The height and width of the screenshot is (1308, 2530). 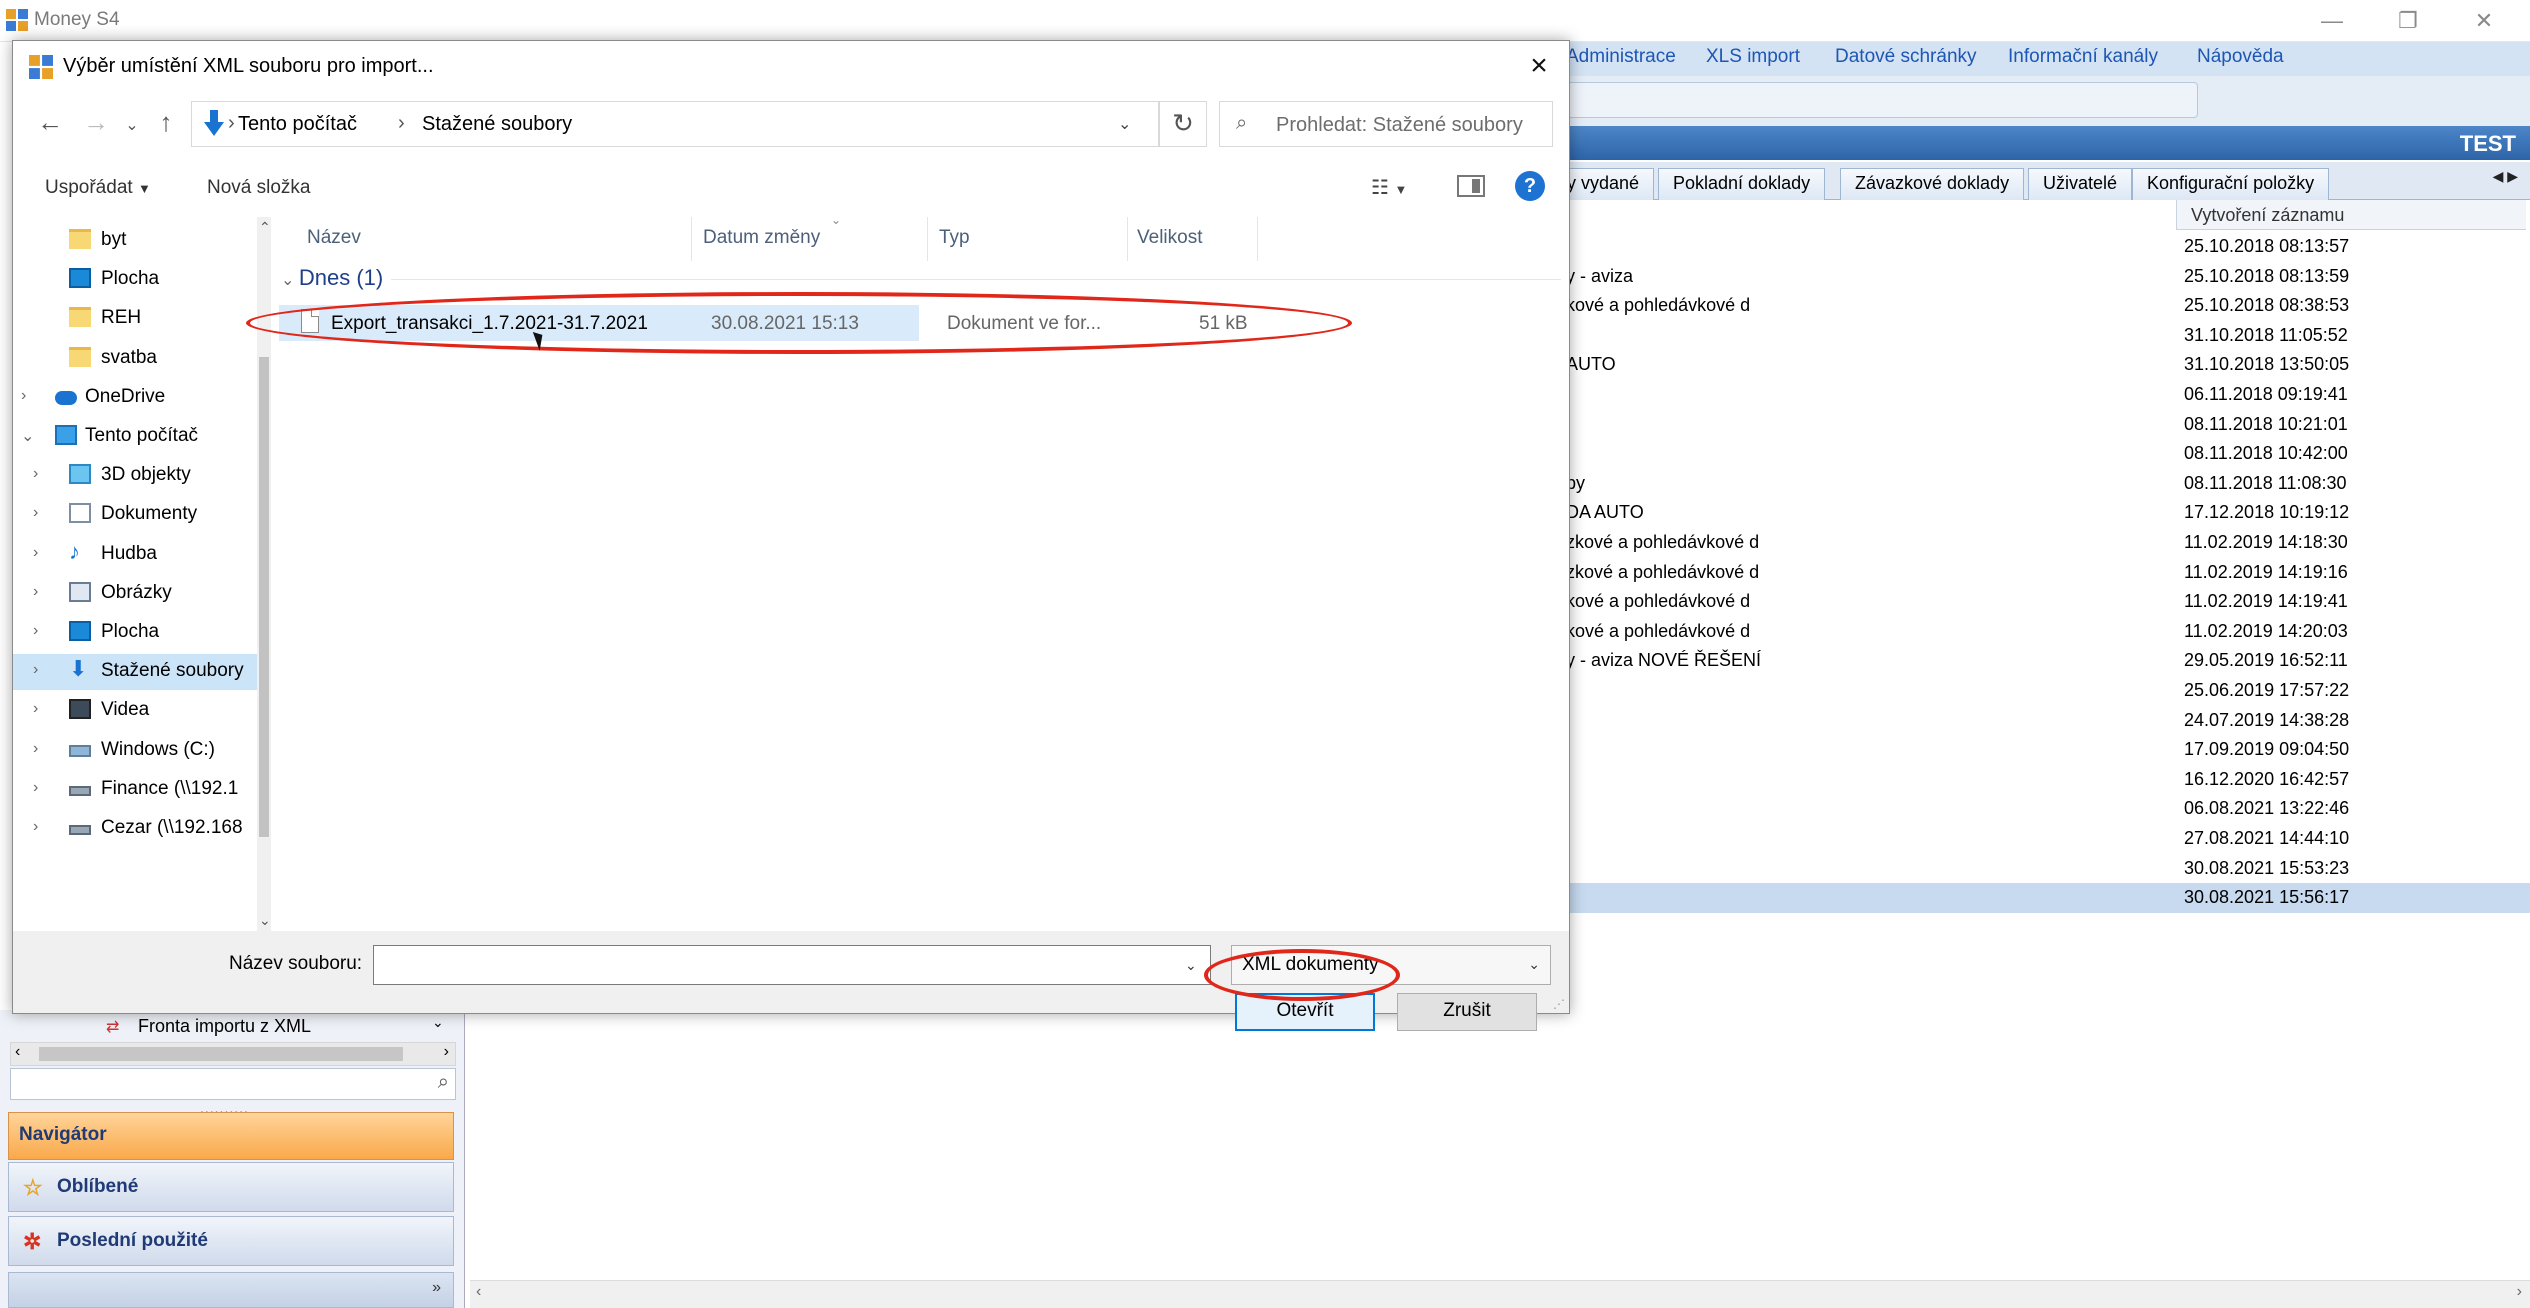 What do you see at coordinates (2035, 602) in the screenshot?
I see `table-row: kové a pohledávkové d 11.02.2019 14:19:41` at bounding box center [2035, 602].